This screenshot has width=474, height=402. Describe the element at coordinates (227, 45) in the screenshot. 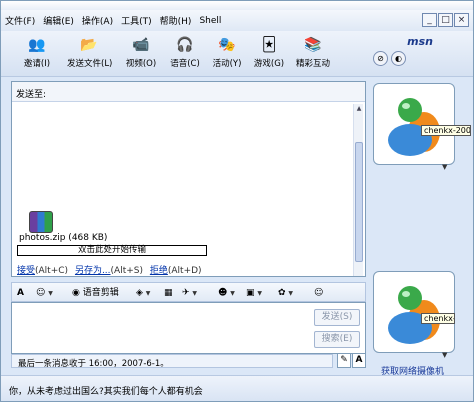

I see `activities-icon: 🎭` at that location.